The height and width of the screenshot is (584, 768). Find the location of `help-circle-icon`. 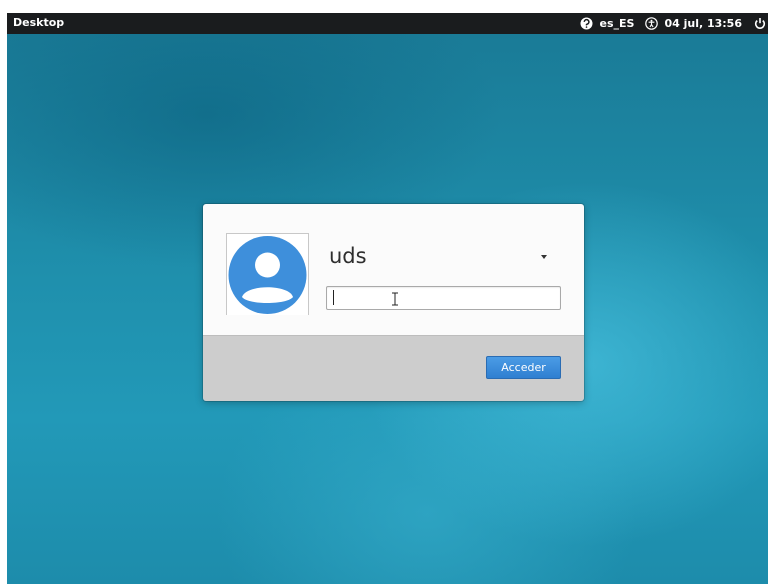

help-circle-icon is located at coordinates (587, 24).